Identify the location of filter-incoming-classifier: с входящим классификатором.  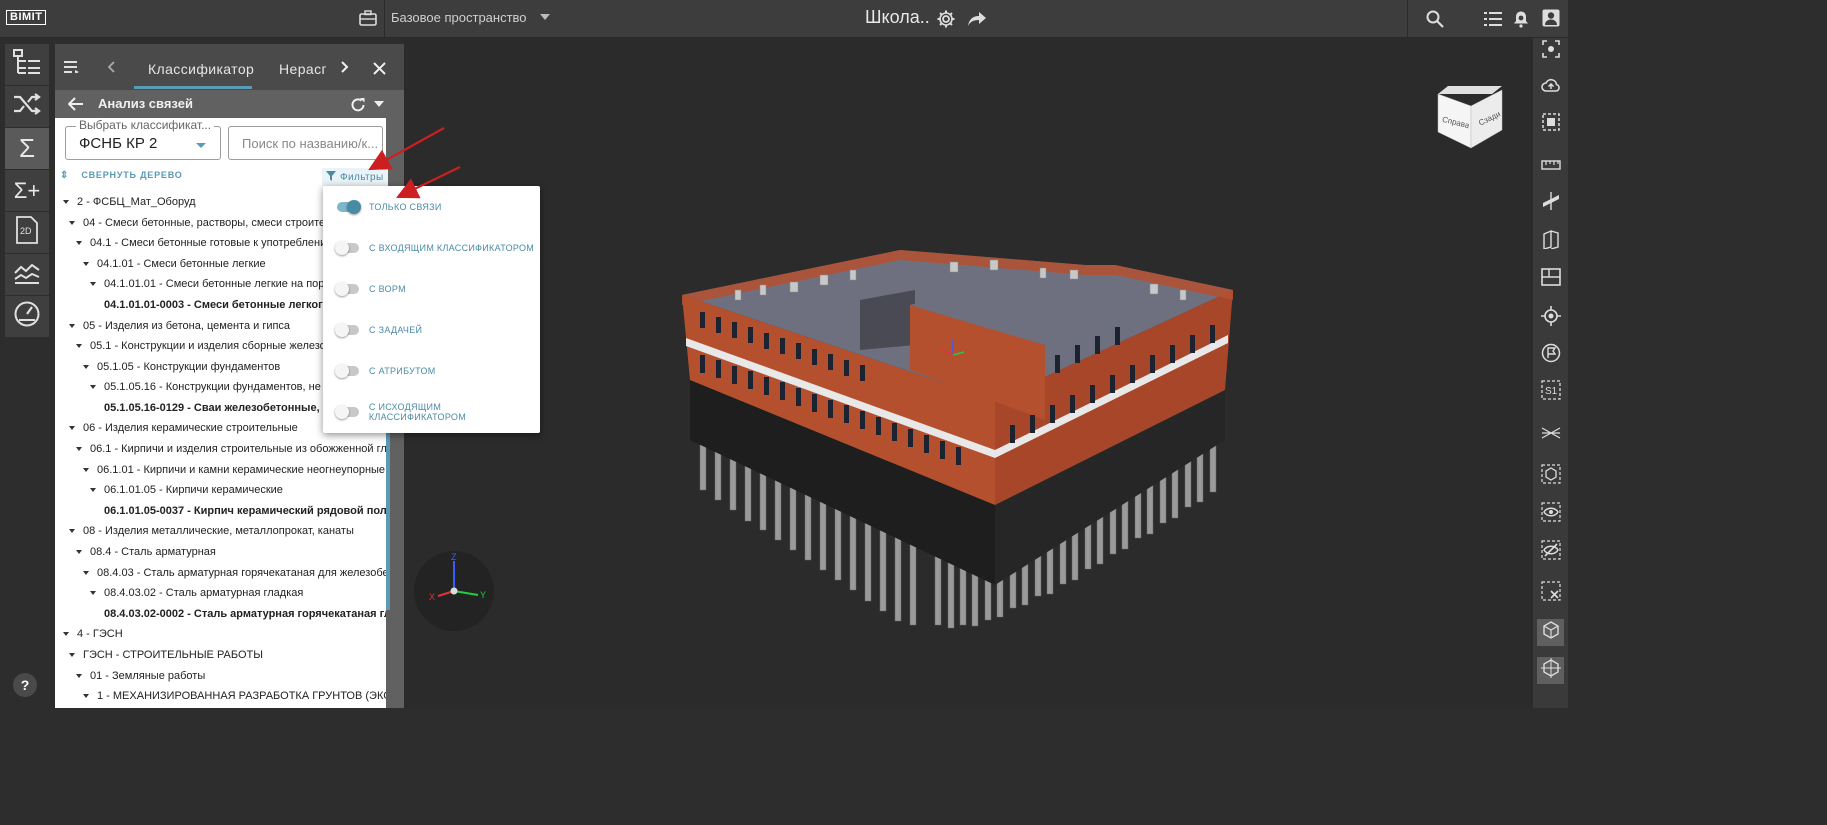
(434, 248).